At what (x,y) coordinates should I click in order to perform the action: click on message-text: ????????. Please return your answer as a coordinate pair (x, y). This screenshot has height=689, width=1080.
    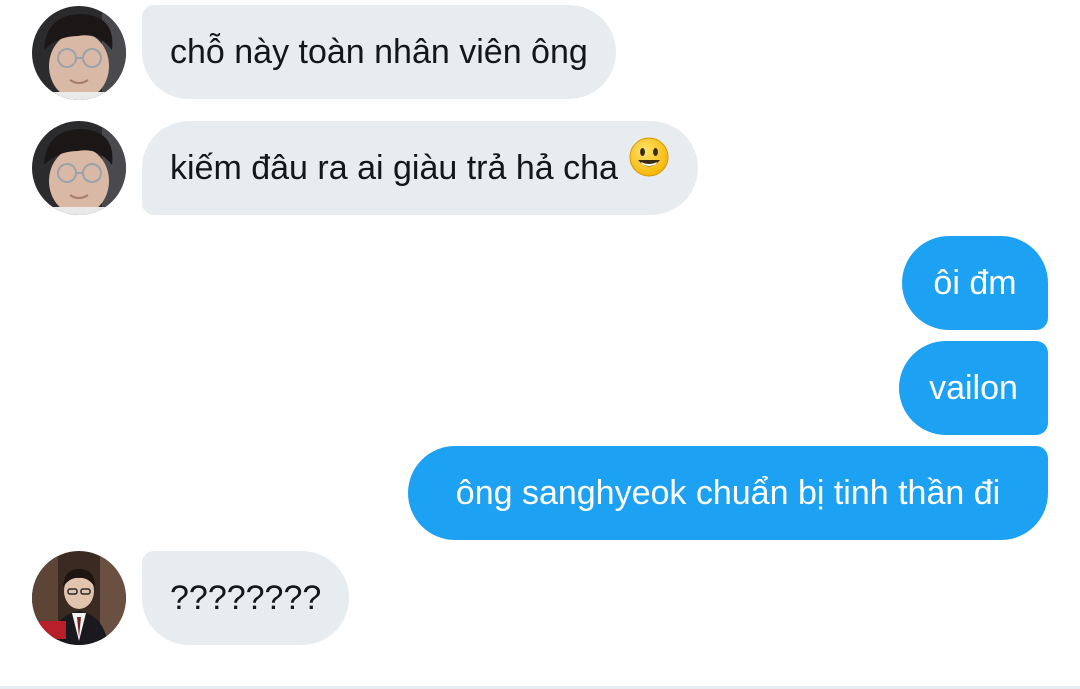
    Looking at the image, I should click on (246, 598).